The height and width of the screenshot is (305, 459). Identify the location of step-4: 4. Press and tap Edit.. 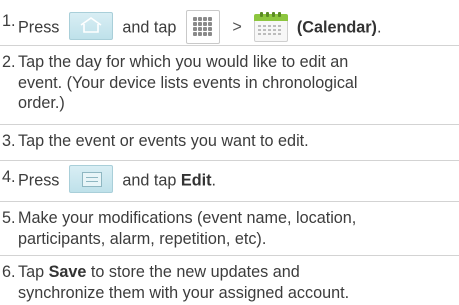
(227, 180).